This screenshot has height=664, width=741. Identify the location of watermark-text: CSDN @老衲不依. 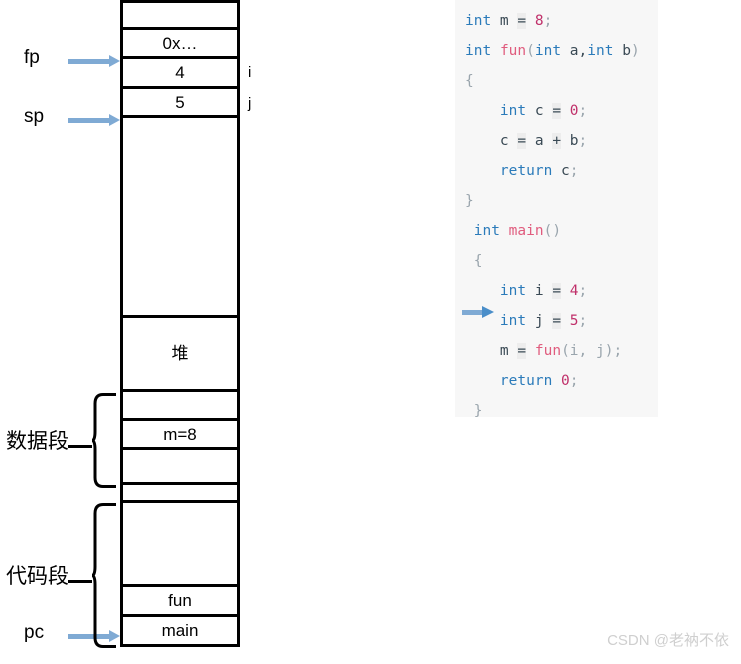
(668, 640).